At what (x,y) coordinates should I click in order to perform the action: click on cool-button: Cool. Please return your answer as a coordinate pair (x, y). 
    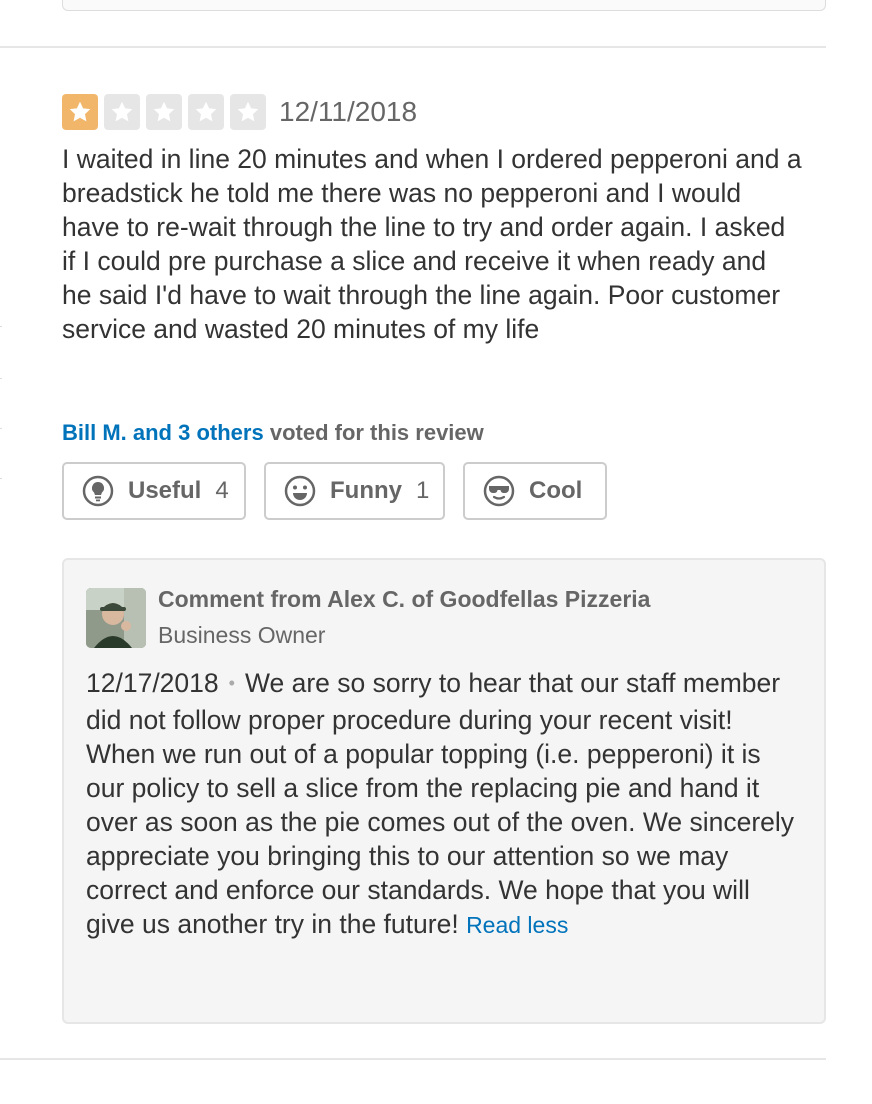
    Looking at the image, I should click on (535, 491).